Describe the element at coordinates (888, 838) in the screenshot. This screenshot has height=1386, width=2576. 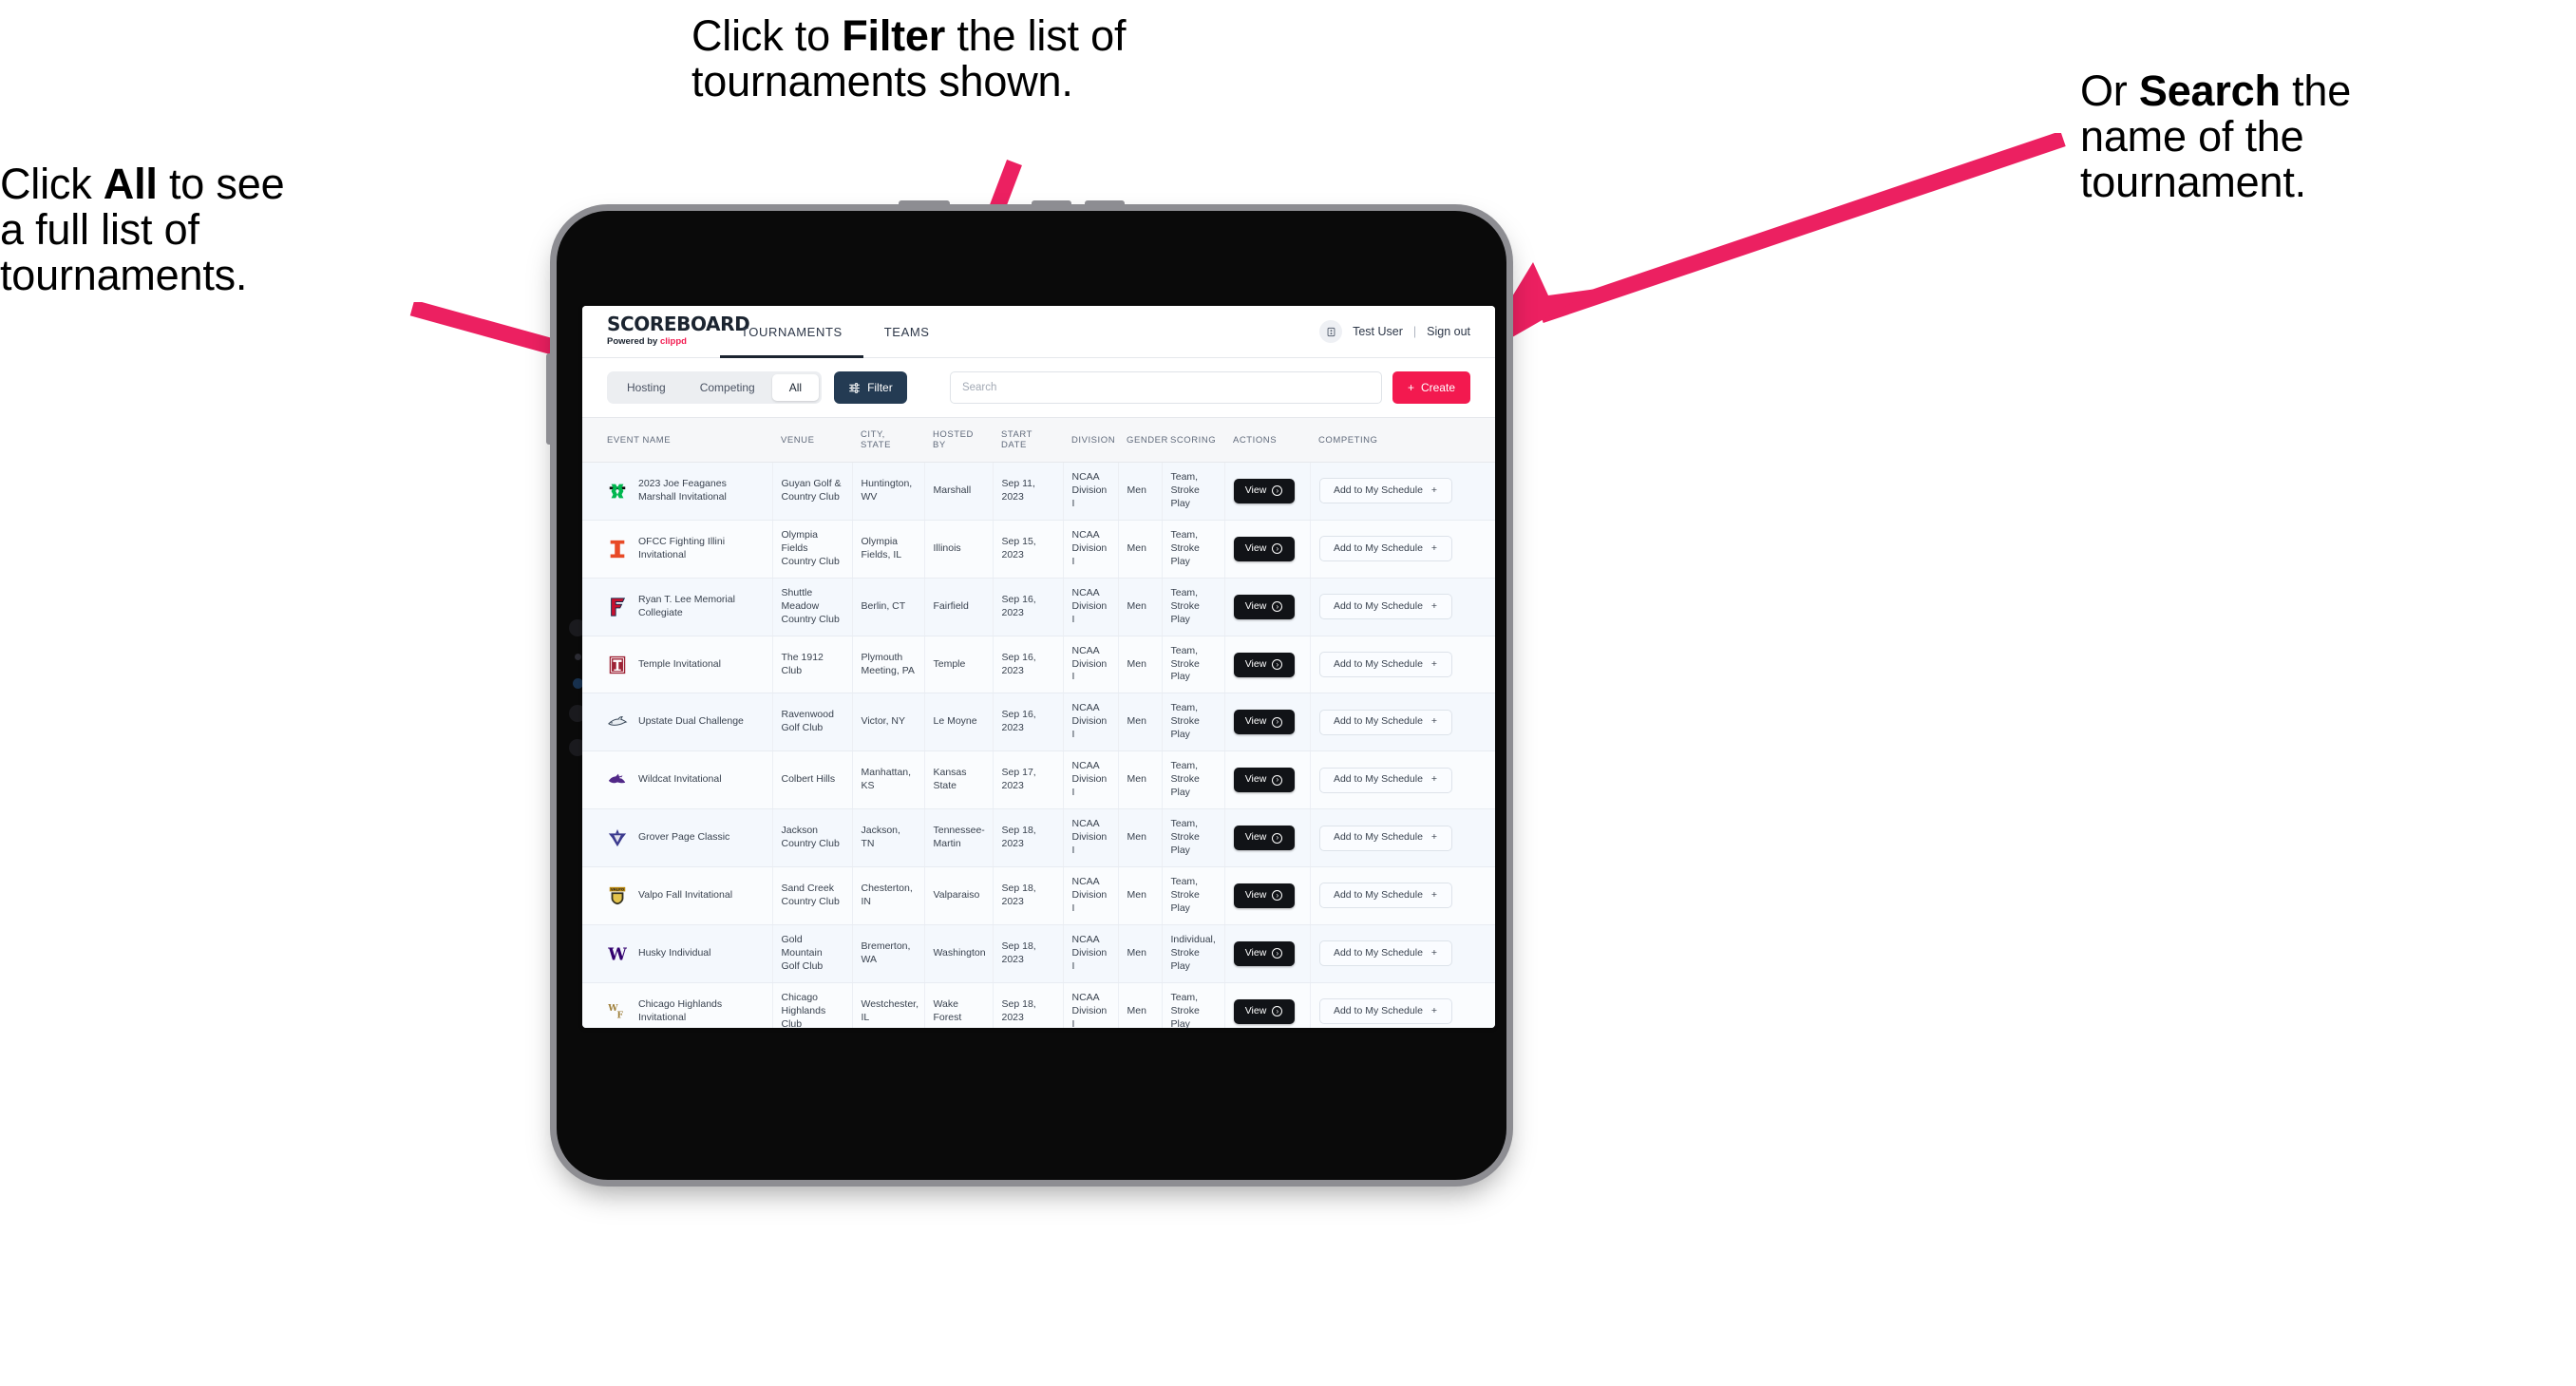
I see `cell-city-state: Jackson, TN` at that location.